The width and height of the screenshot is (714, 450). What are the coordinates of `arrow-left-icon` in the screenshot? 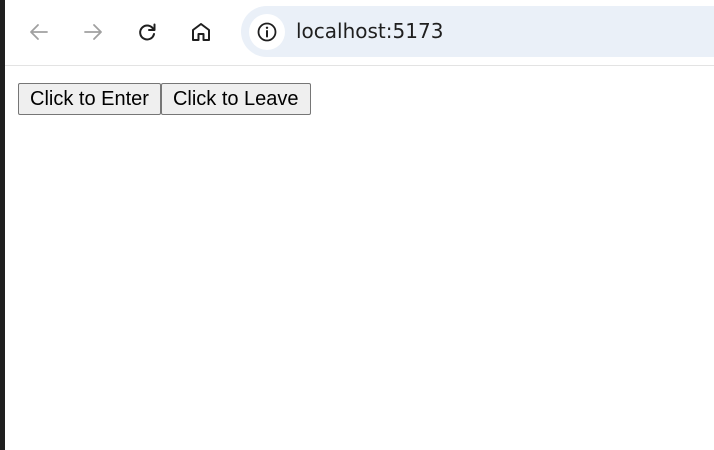 It's located at (39, 32).